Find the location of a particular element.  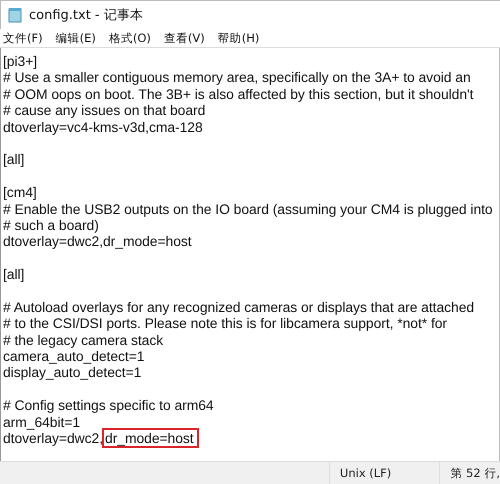

highlight-box: dr_mode=host is located at coordinates (150, 438).